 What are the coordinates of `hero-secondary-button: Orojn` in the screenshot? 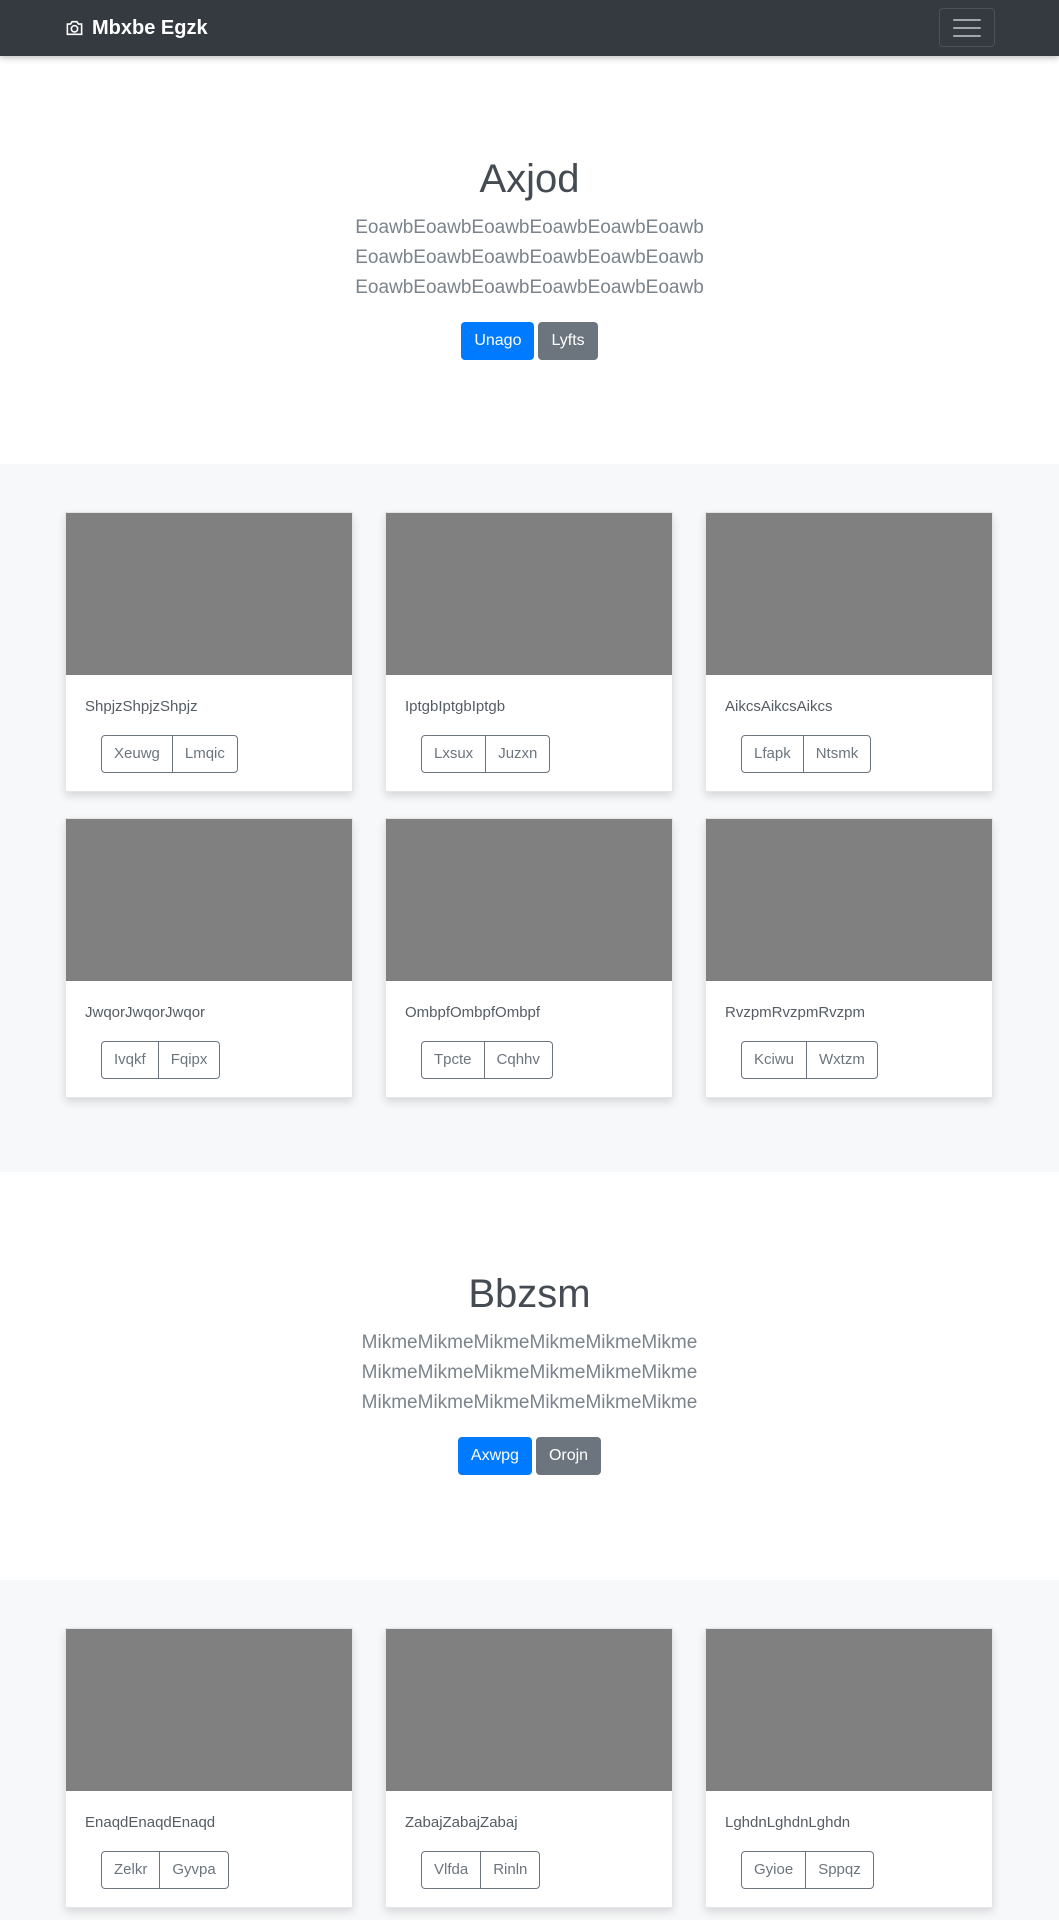 It's located at (568, 1456).